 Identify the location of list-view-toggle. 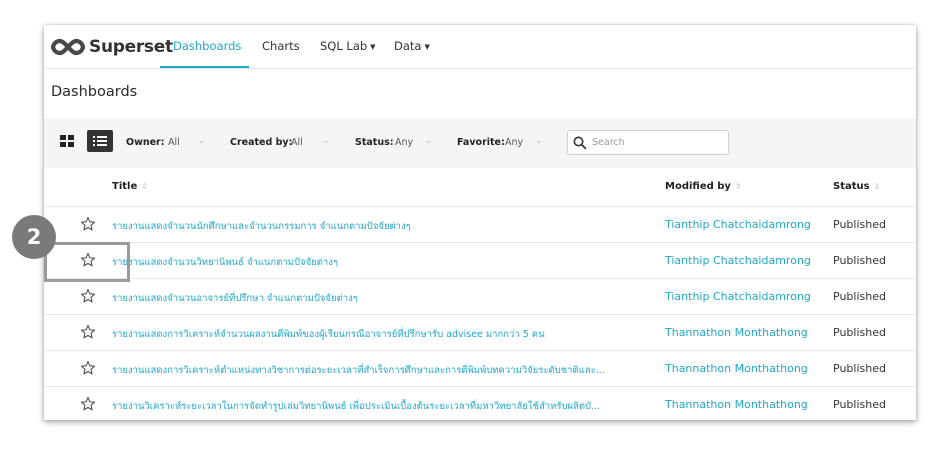
(100, 141).